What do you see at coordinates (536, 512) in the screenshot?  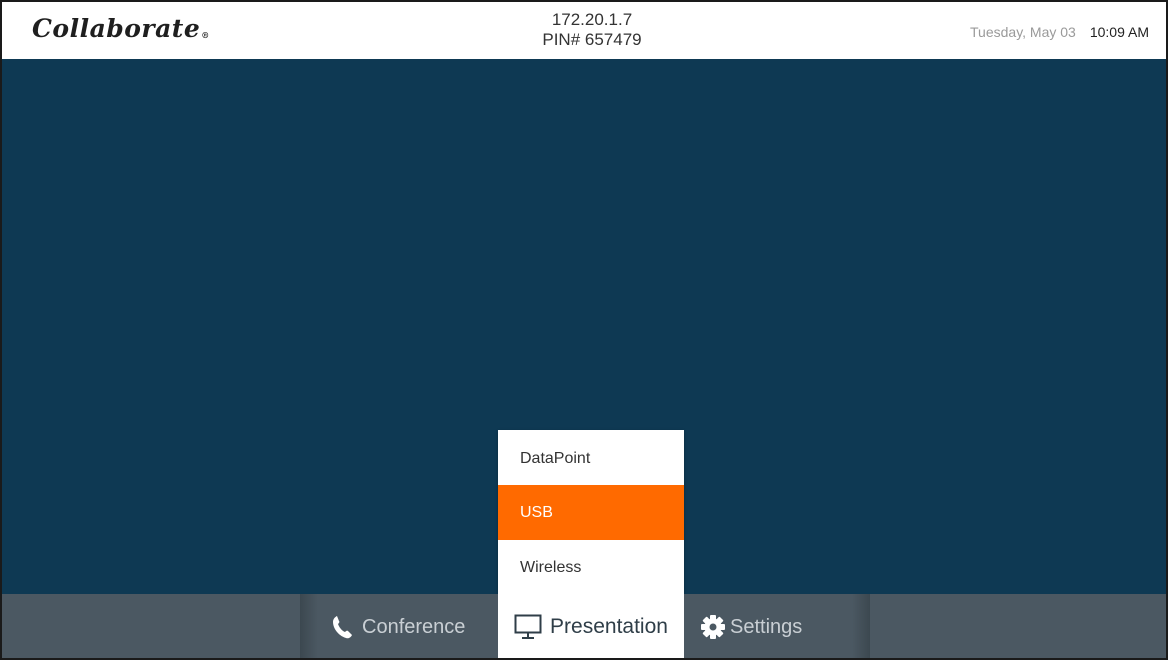 I see `menu-item-label: USB` at bounding box center [536, 512].